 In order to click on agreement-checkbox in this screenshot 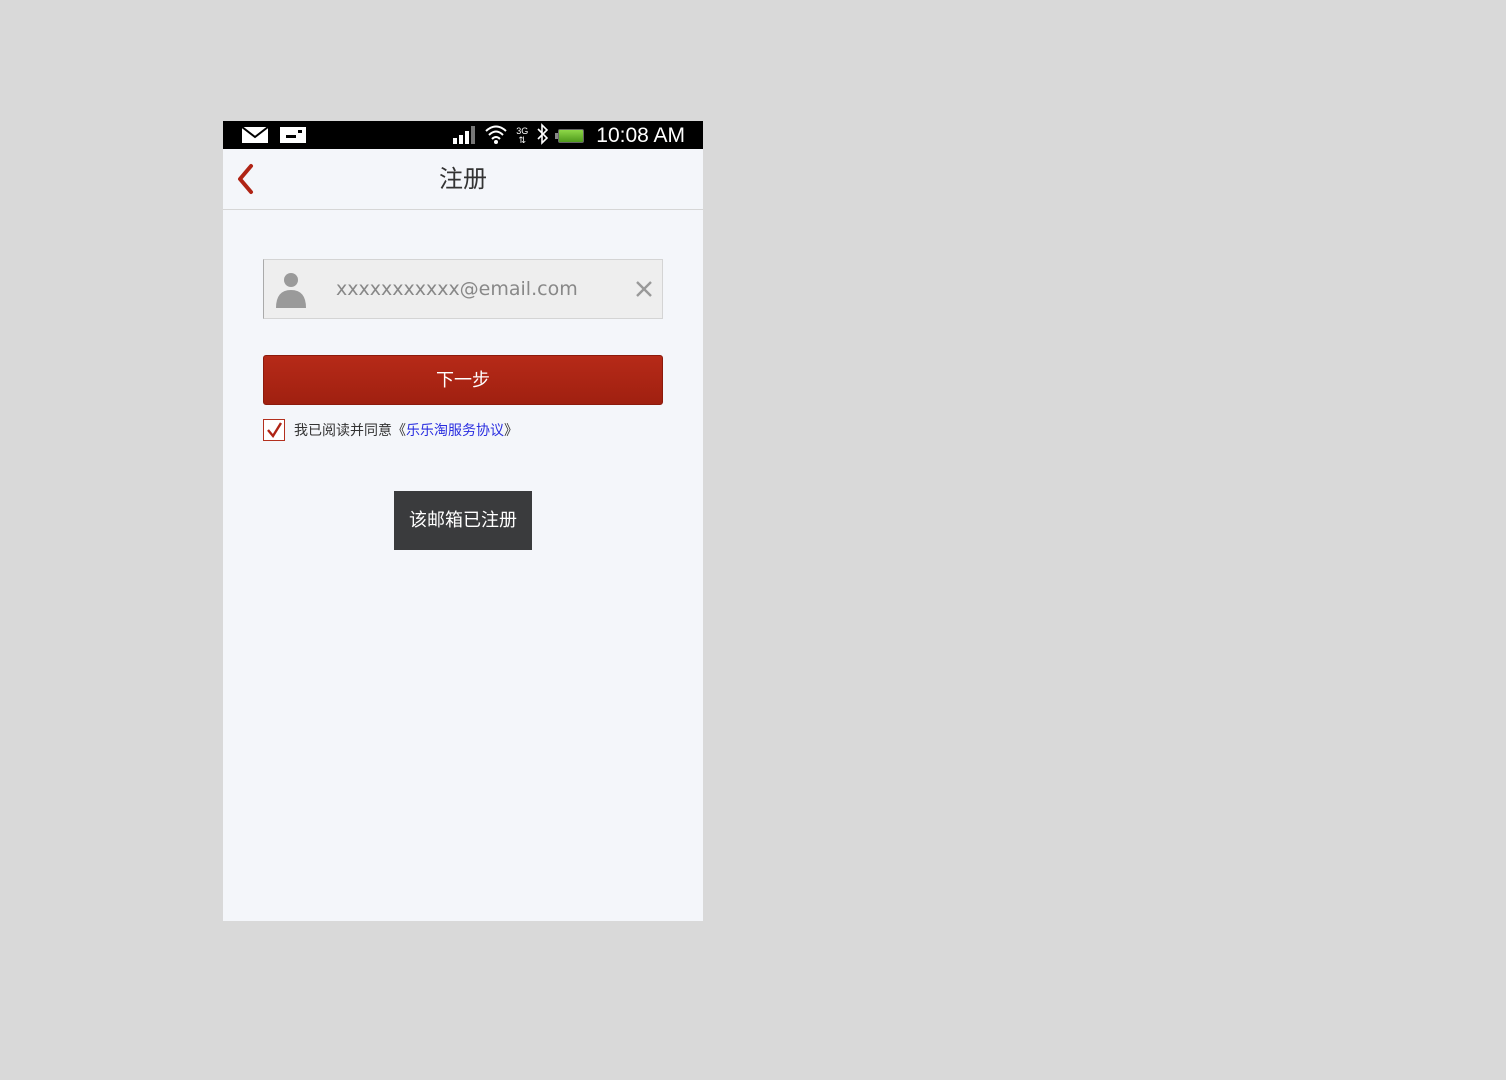, I will do `click(274, 430)`.